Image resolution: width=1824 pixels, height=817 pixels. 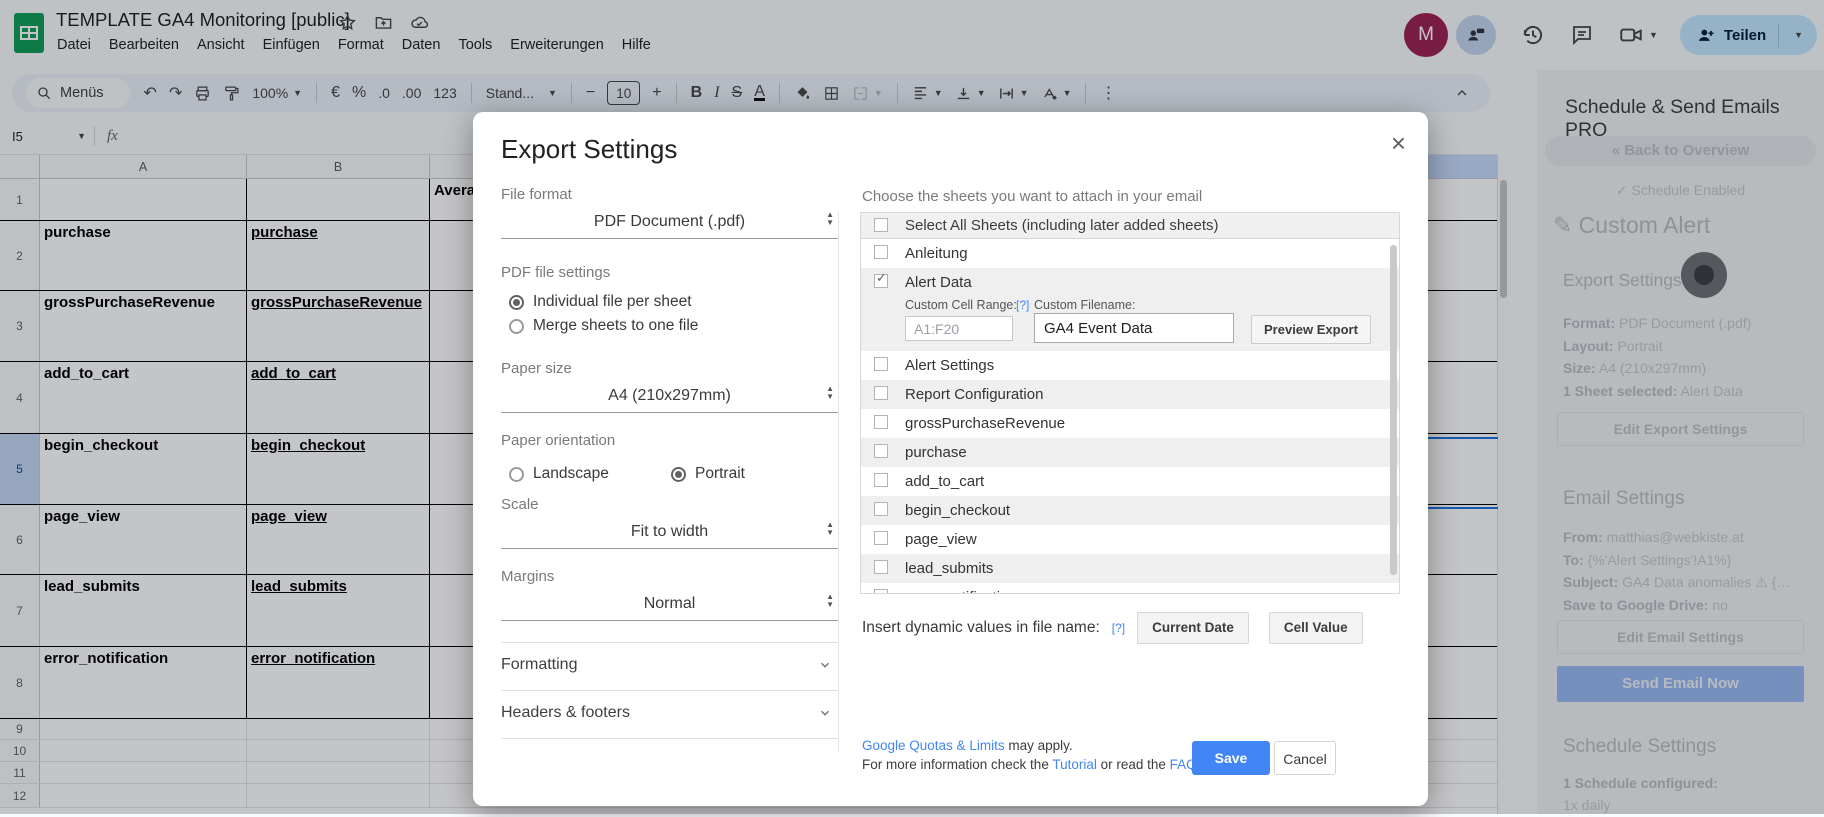 I want to click on sheet-name: grossPurchaseRevenue, so click(x=985, y=423).